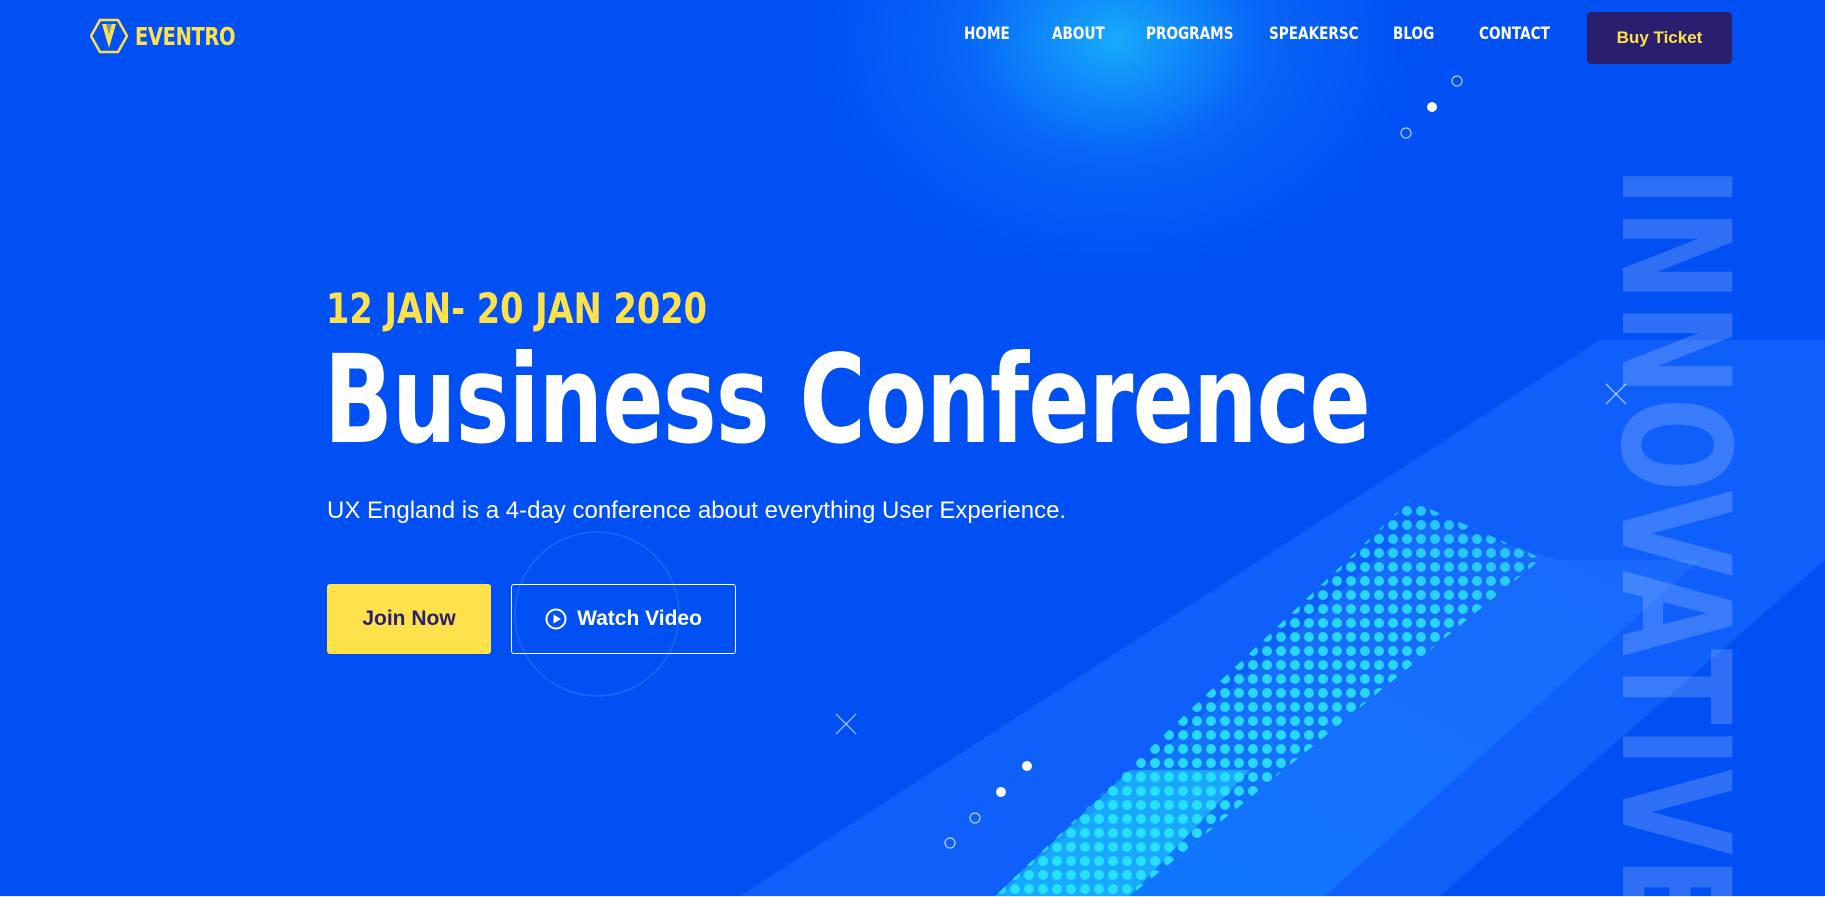 The image size is (1825, 897). I want to click on page-title: Business Conference, so click(847, 400).